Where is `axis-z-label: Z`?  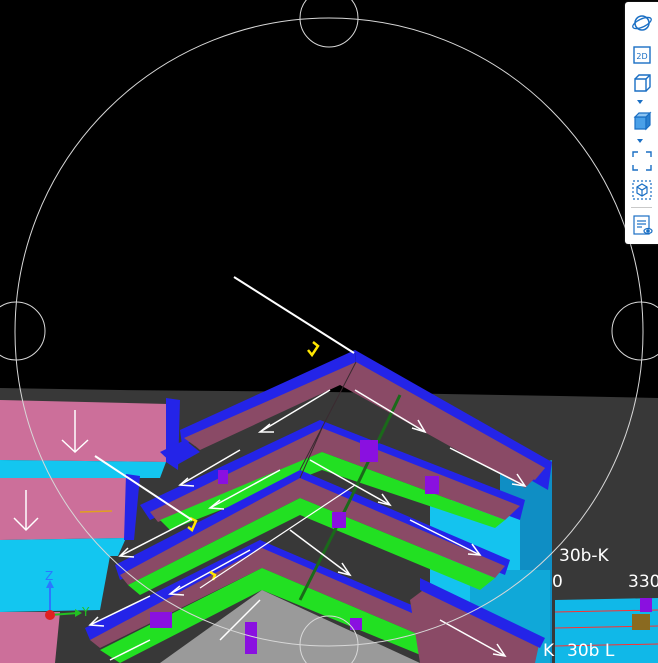
axis-z-label: Z is located at coordinates (49, 576).